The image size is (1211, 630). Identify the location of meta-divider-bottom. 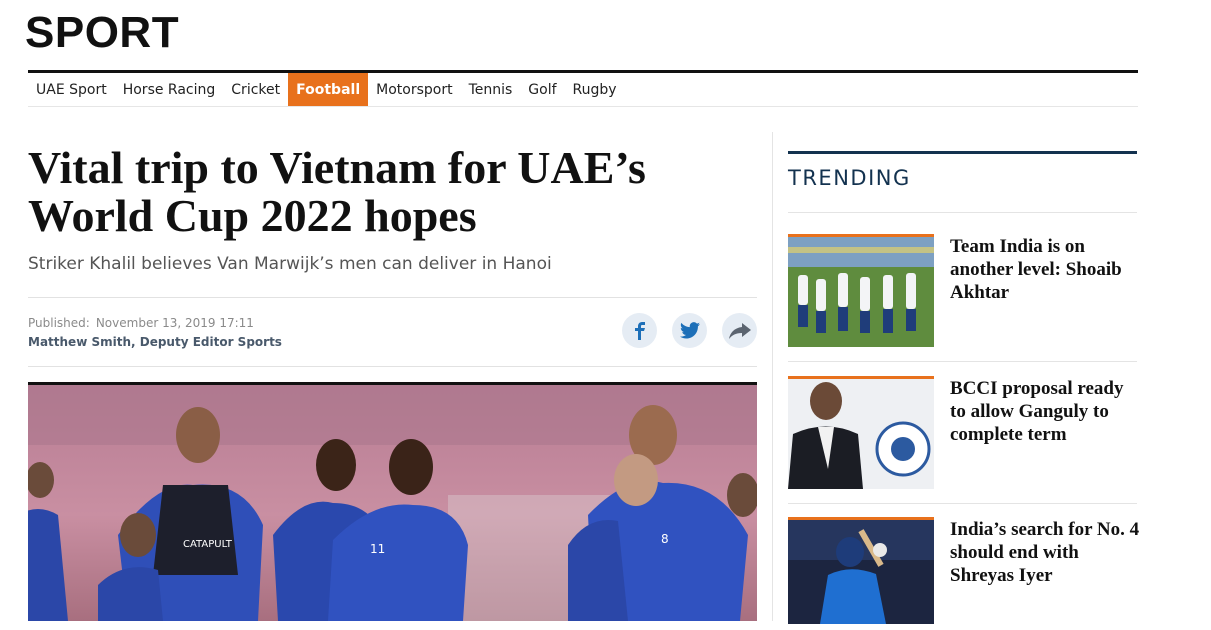
(392, 366).